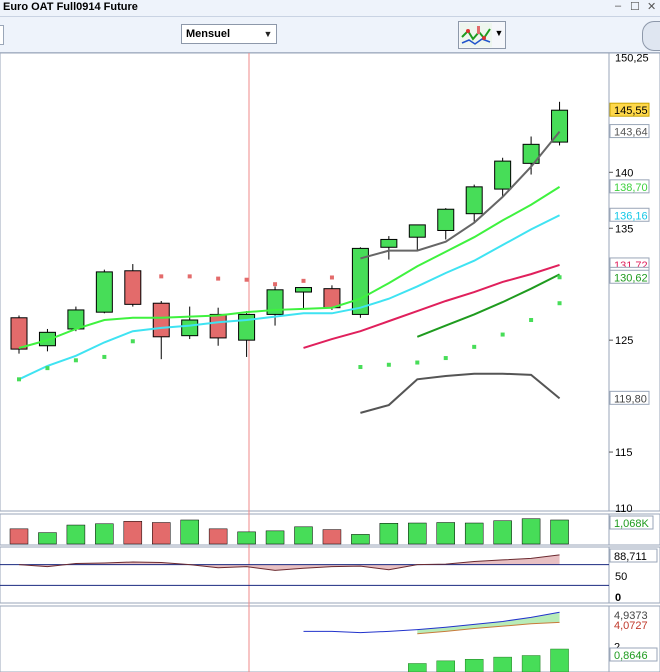 Image resolution: width=660 pixels, height=672 pixels. What do you see at coordinates (631, 133) in the screenshot?
I see `price-badge: 143,64` at bounding box center [631, 133].